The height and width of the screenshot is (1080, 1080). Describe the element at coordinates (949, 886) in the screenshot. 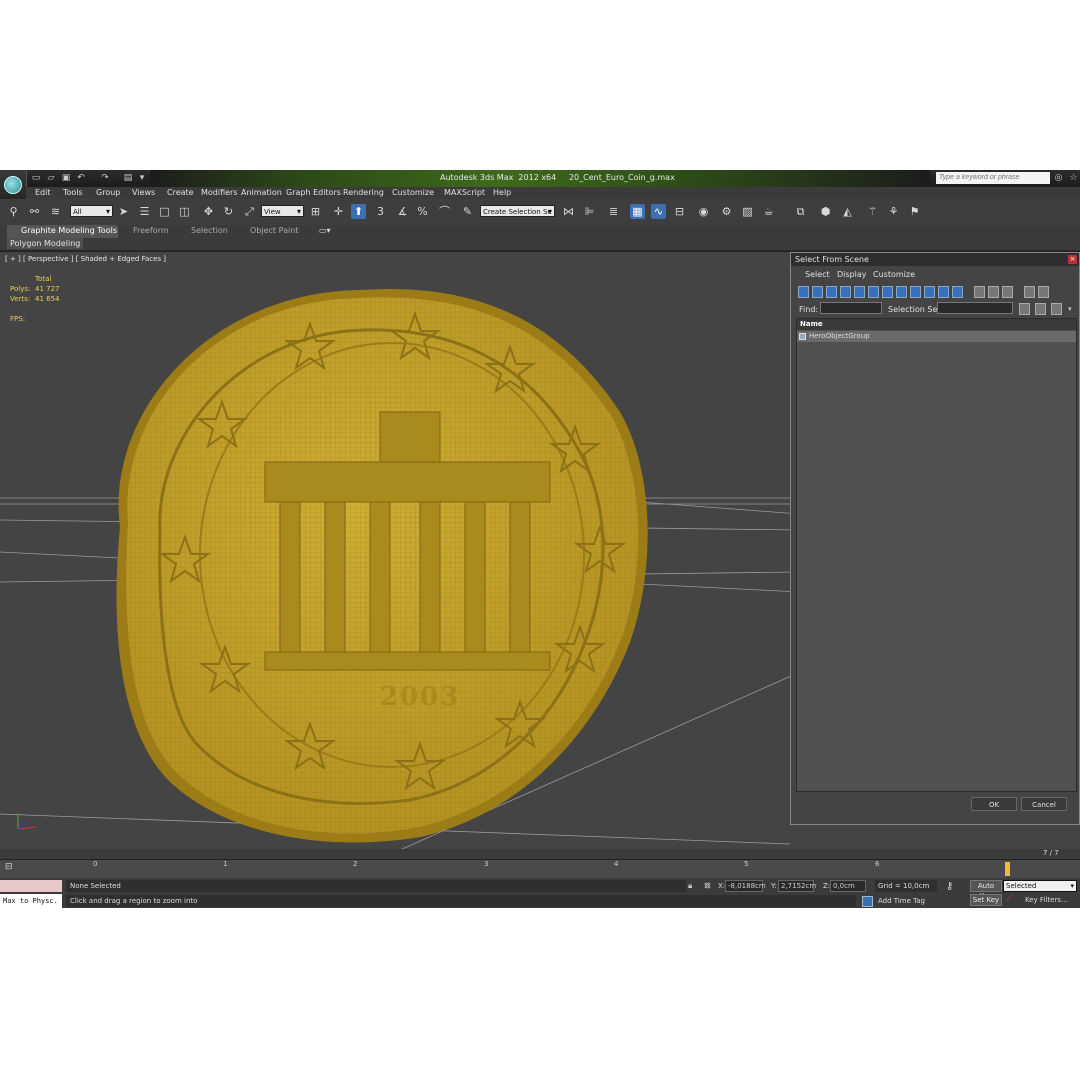

I see `key-icon: ⚷` at that location.